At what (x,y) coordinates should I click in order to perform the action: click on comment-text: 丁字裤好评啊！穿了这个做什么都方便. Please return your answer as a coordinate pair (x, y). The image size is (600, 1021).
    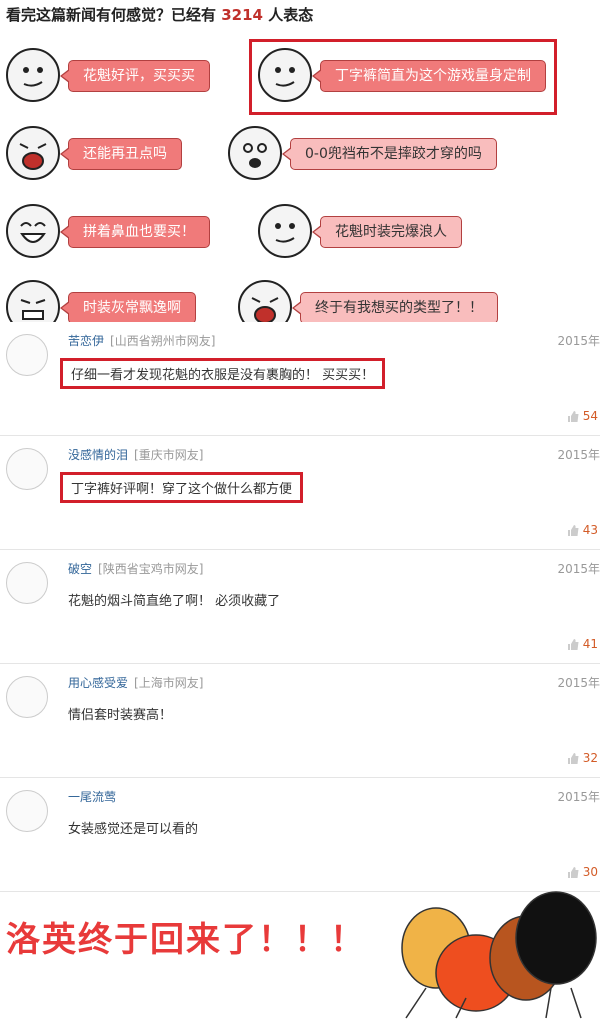
    Looking at the image, I should click on (182, 487).